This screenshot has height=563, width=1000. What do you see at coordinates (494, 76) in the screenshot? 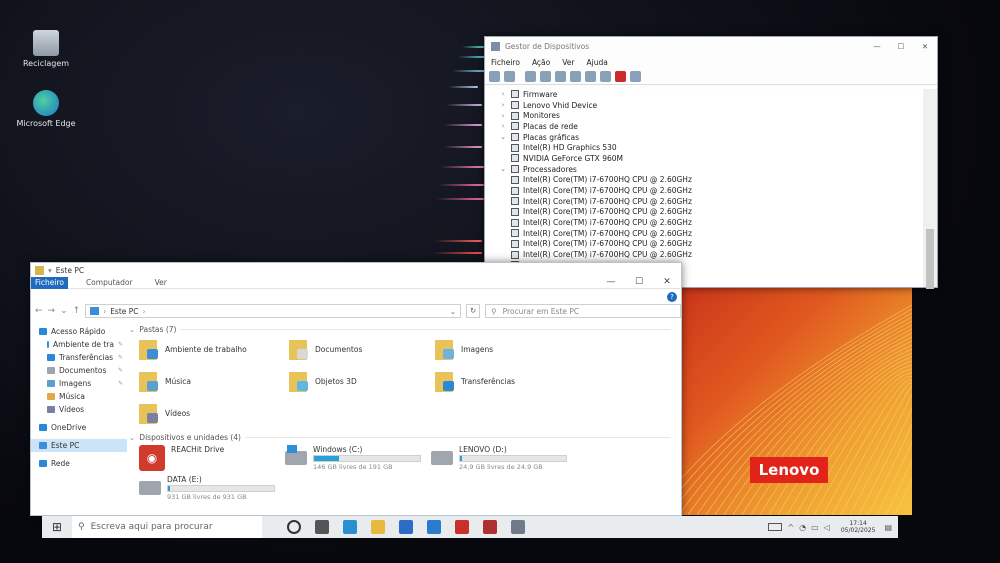
I see `back-icon` at bounding box center [494, 76].